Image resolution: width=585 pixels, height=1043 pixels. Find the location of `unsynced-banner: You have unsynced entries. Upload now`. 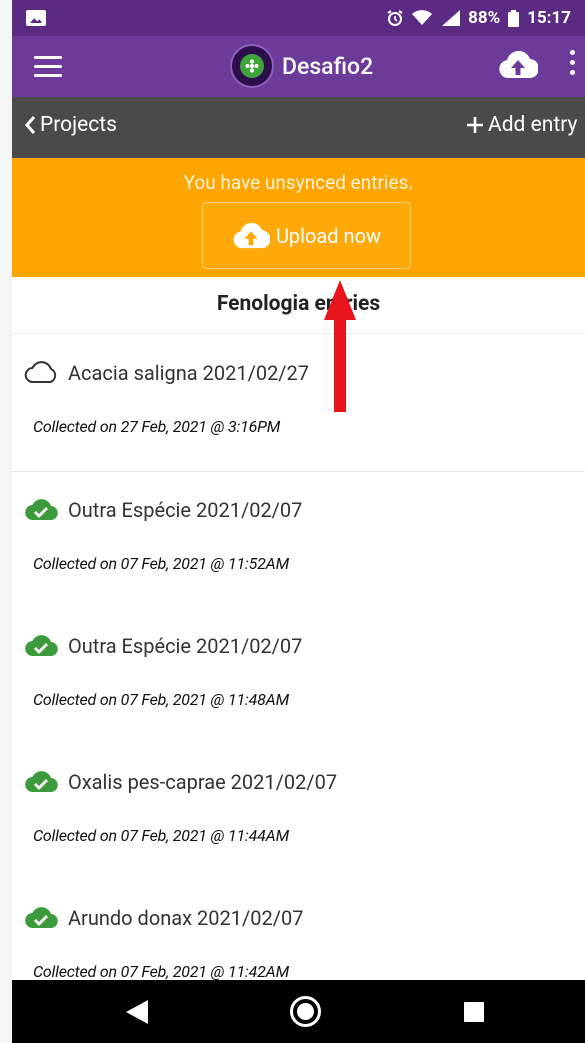

unsynced-banner: You have unsynced entries. Upload now is located at coordinates (298, 217).